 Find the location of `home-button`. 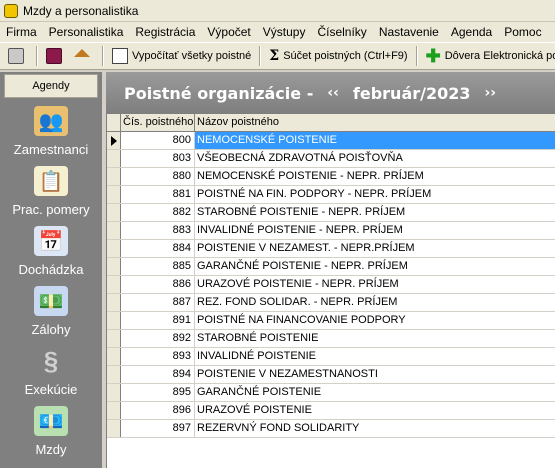

home-button is located at coordinates (84, 56).